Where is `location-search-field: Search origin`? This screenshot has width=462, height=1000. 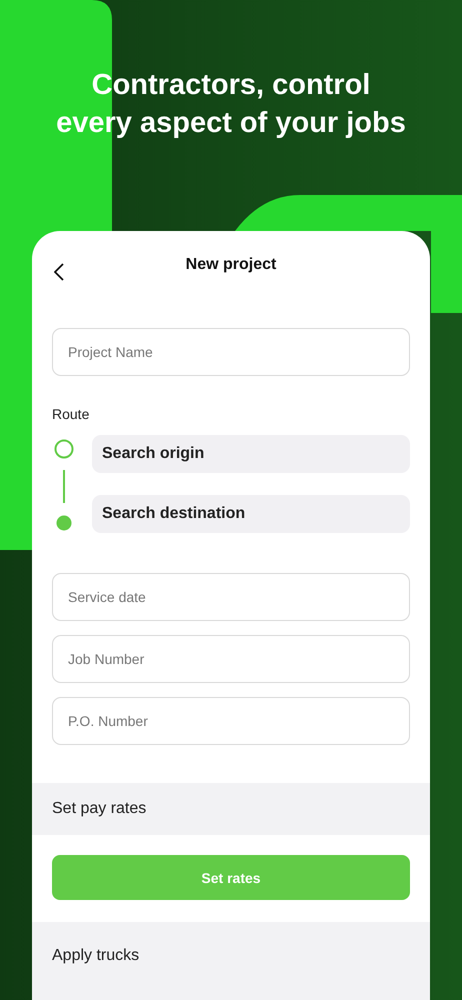 location-search-field: Search origin is located at coordinates (251, 453).